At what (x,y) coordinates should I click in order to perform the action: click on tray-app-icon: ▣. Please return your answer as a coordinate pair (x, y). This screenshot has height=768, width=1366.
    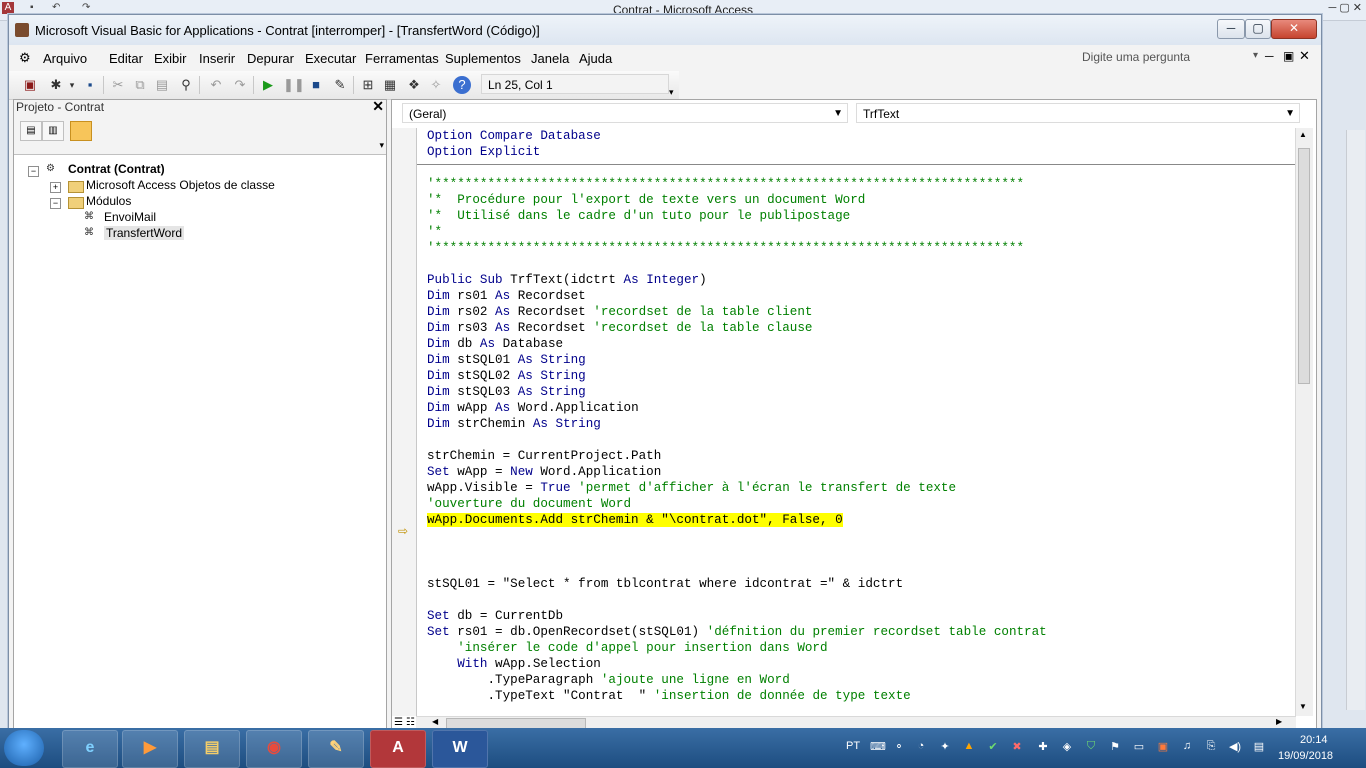
    Looking at the image, I should click on (1163, 747).